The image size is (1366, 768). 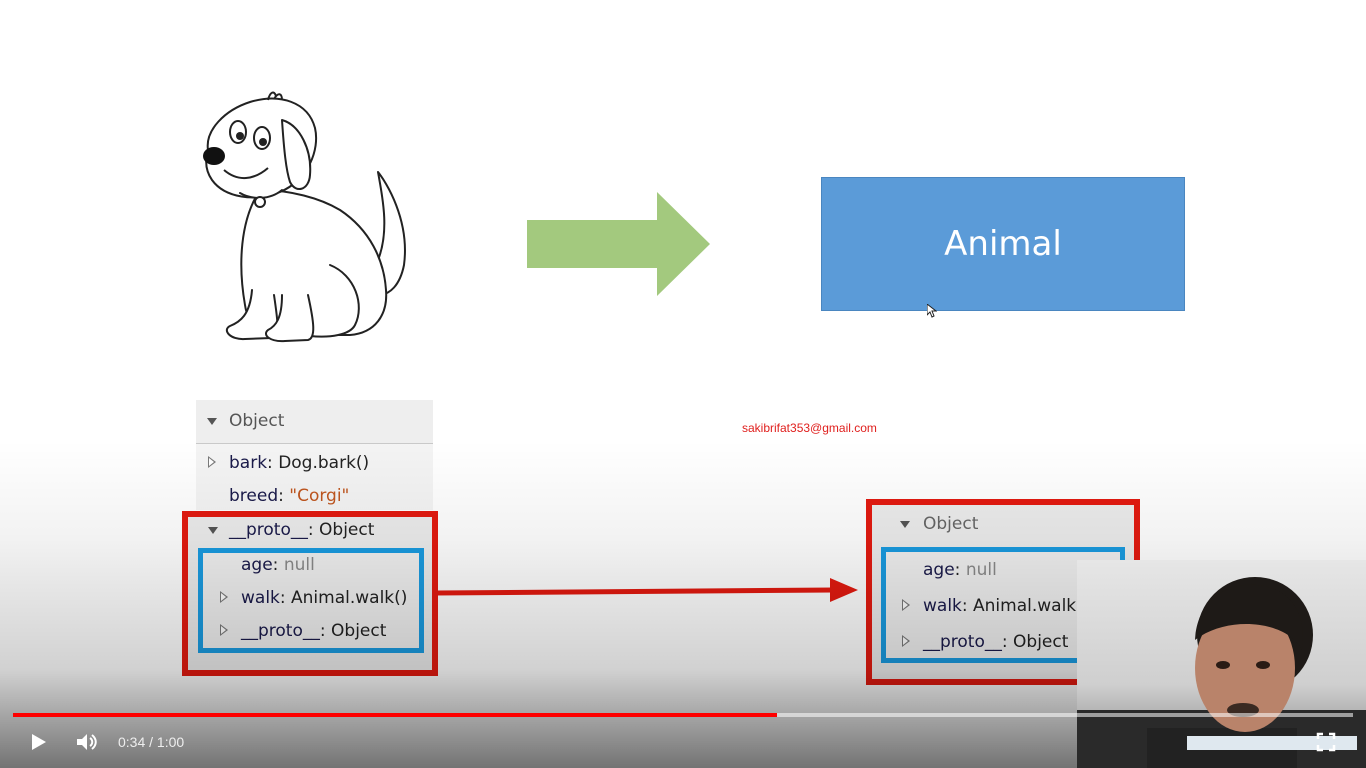 I want to click on mouse-cursor-icon, so click(x=932, y=311).